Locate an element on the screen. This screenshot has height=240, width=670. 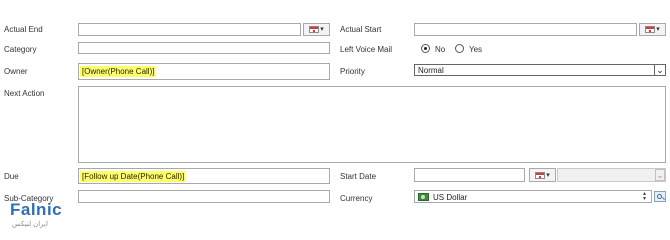
owner-input: [Owner(Phone Call)] is located at coordinates (204, 71).